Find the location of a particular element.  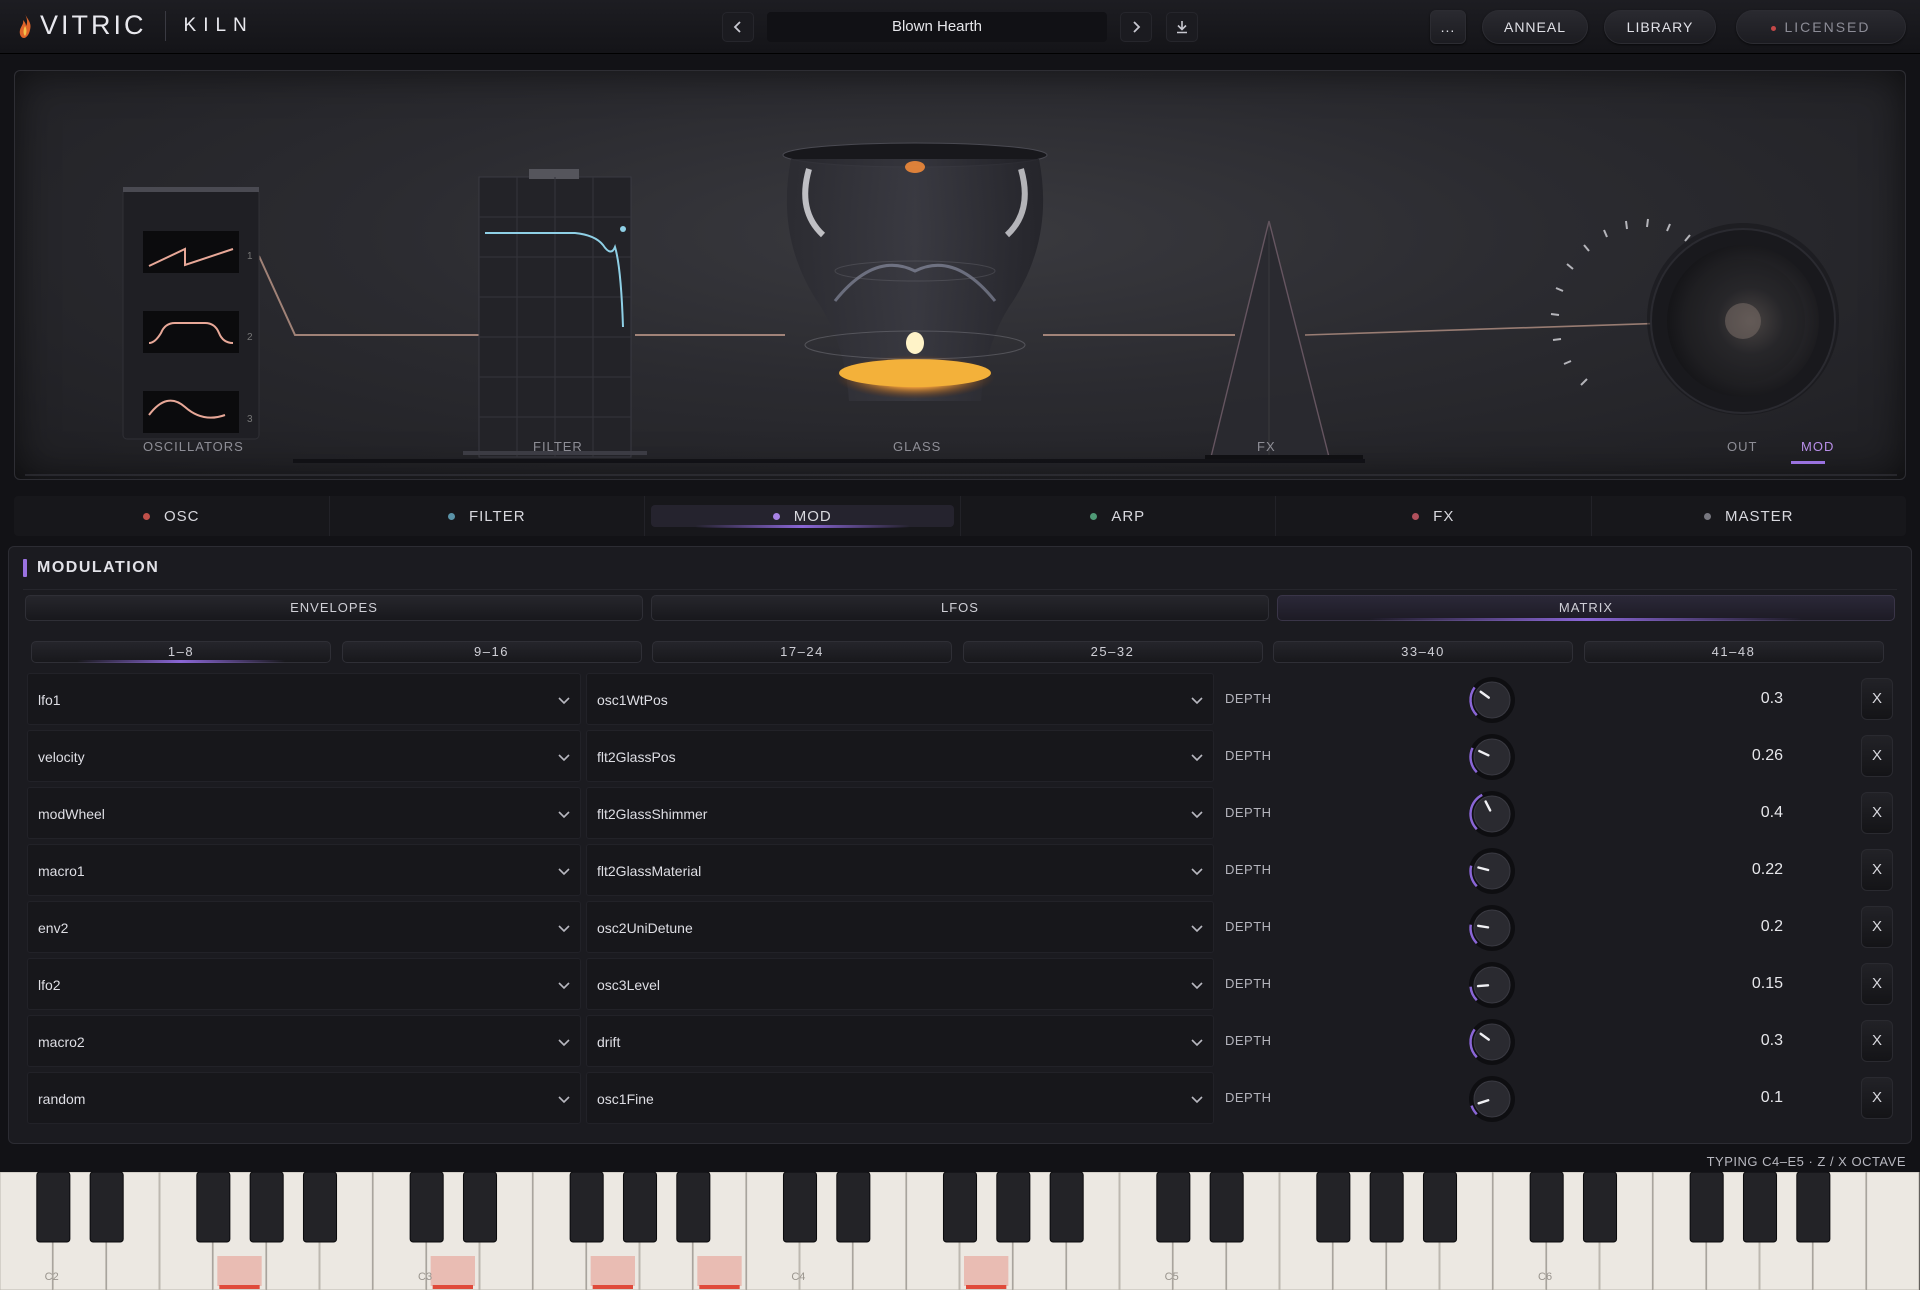

matrix-page-label: 41–48 is located at coordinates (1733, 651).